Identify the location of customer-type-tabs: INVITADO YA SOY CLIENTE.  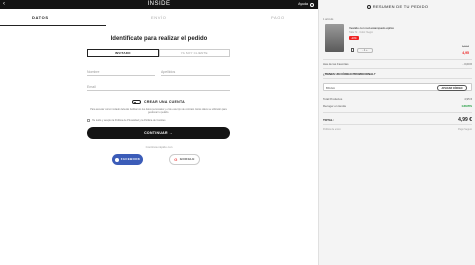
(158, 53).